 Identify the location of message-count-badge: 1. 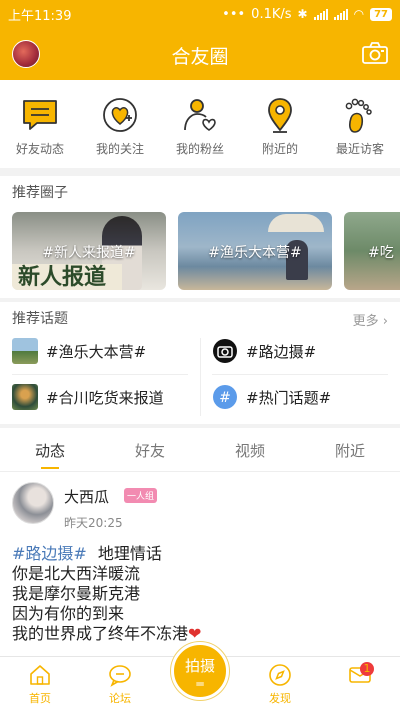
(367, 669).